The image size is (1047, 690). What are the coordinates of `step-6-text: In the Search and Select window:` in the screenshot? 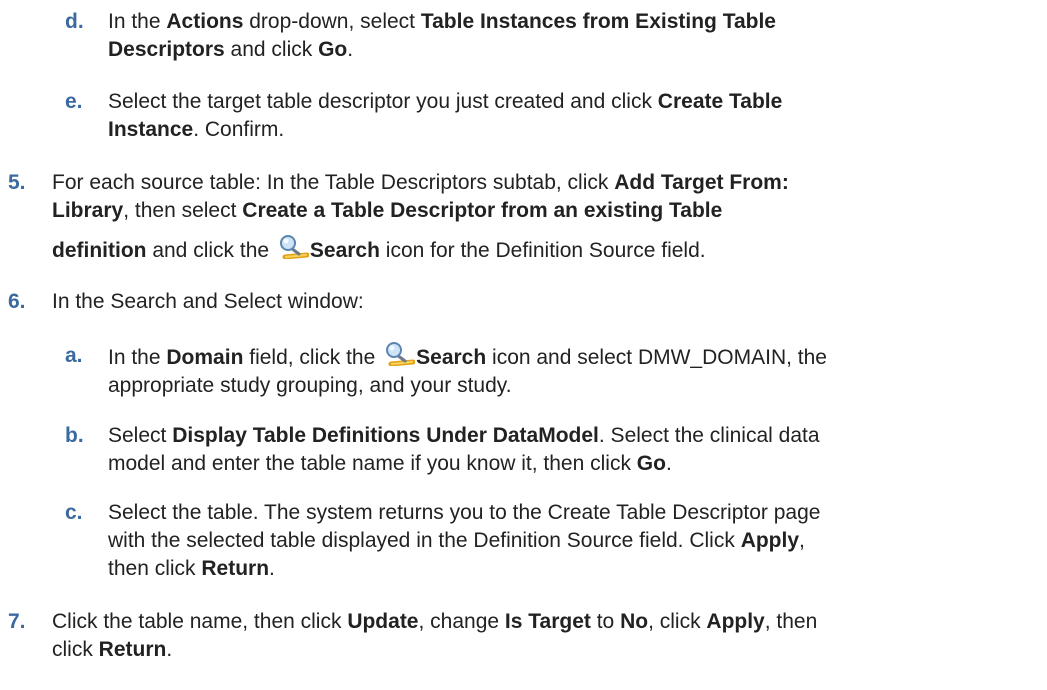 It's located at (208, 301).